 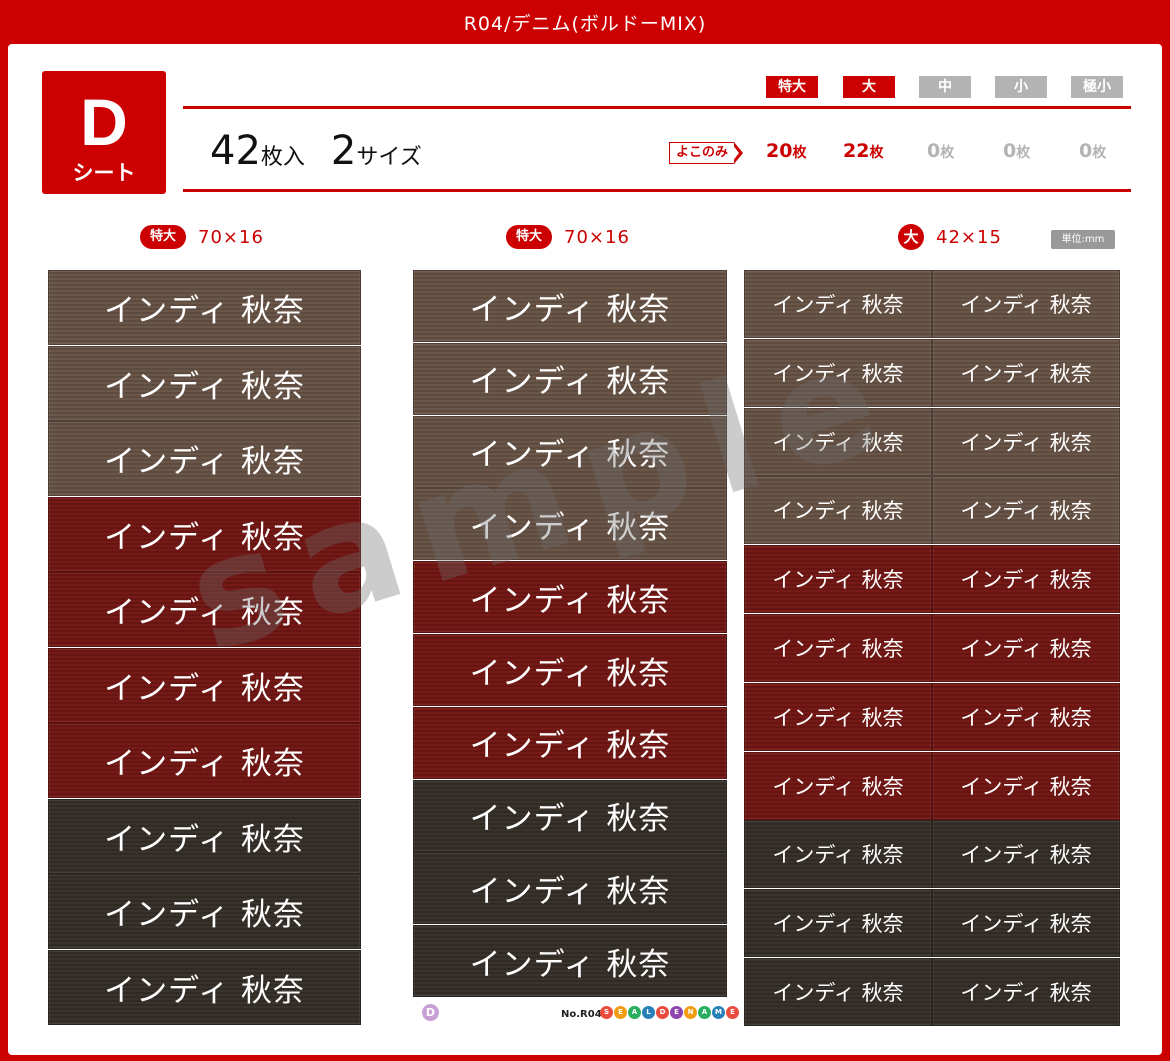 What do you see at coordinates (702, 153) in the screenshot?
I see `yoko-label: よこのみ` at bounding box center [702, 153].